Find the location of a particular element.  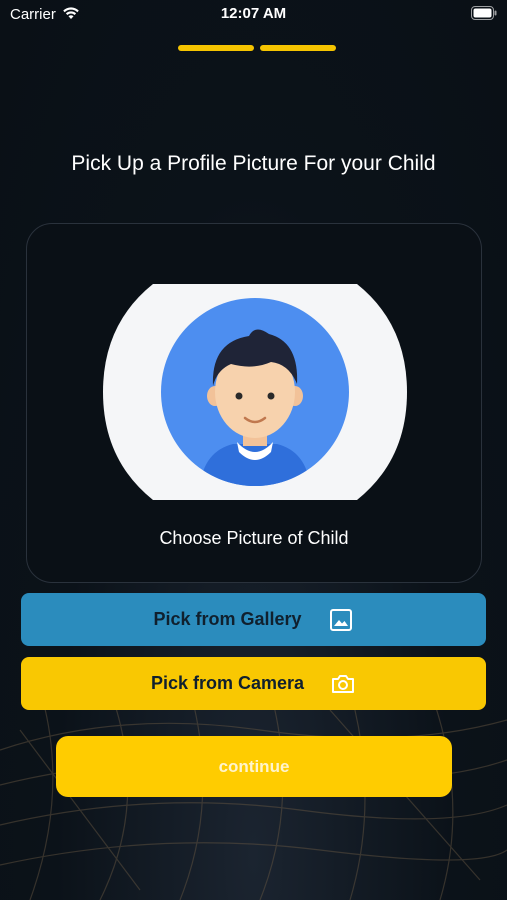

child-avatar-icon is located at coordinates (255, 392).